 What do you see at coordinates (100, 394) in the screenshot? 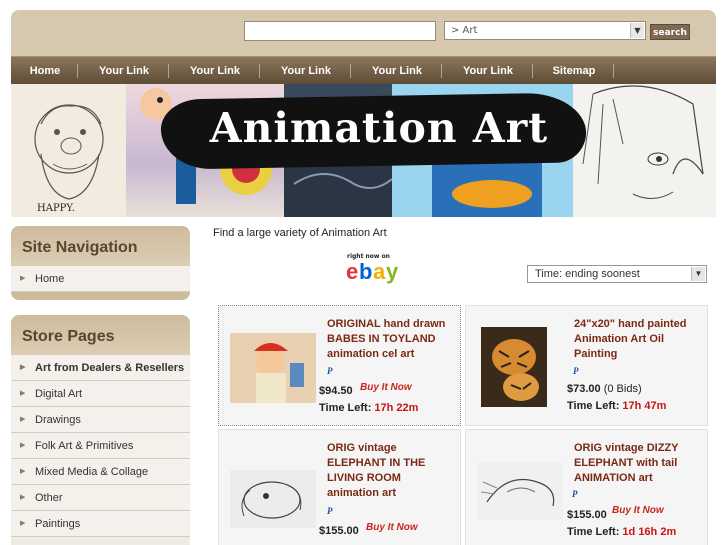
I see `sidebar-item-digital-art: ▶ Digital Art` at bounding box center [100, 394].